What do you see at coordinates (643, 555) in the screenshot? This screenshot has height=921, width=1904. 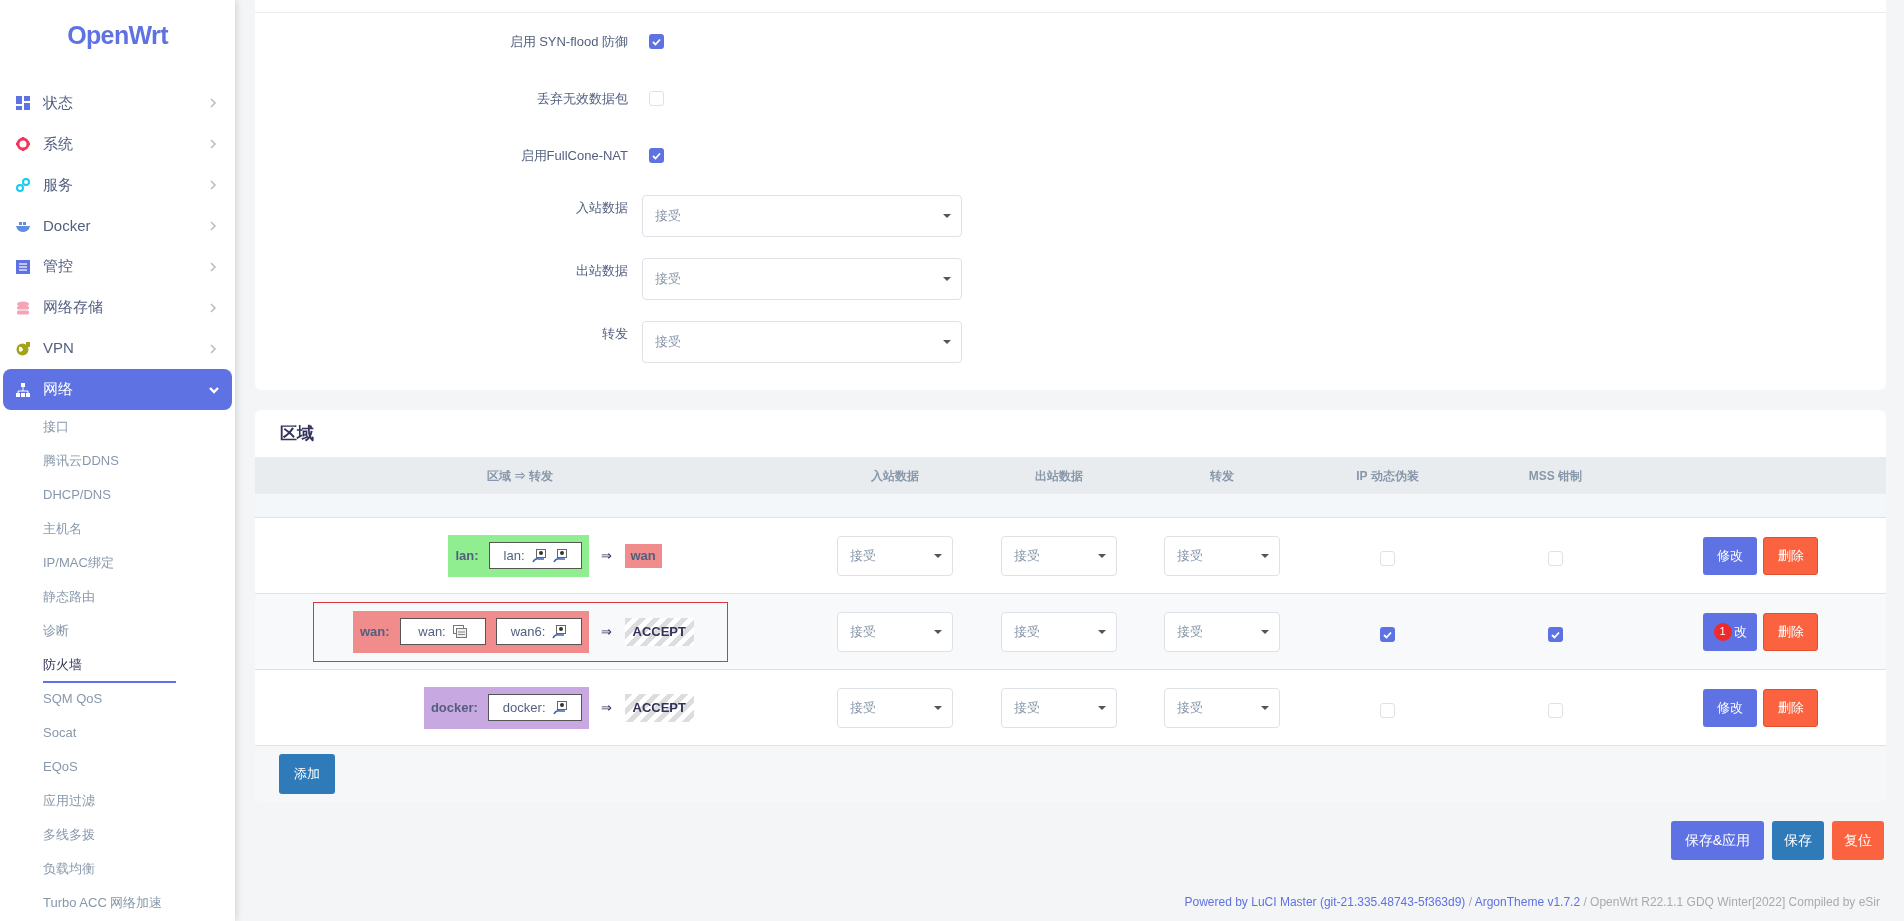 I see `target-zone-tag: wan` at bounding box center [643, 555].